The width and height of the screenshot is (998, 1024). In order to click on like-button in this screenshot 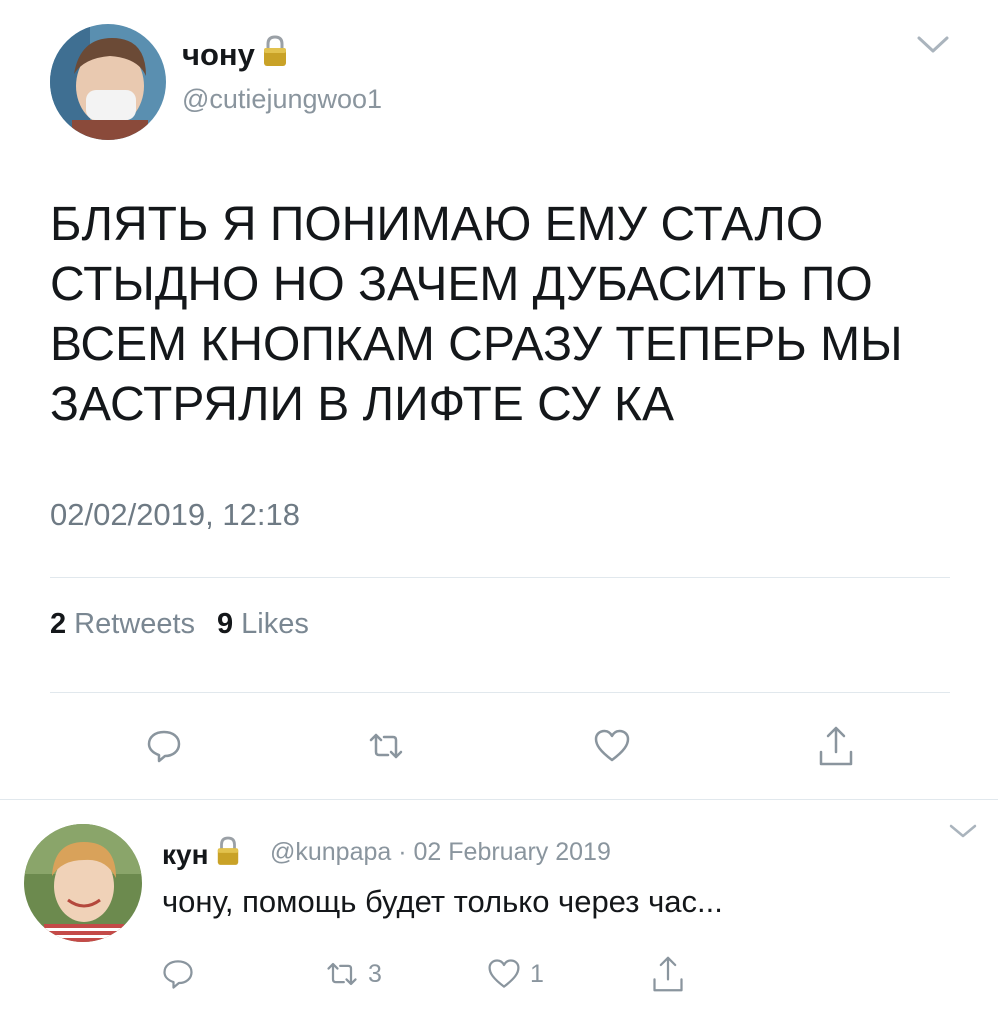, I will do `click(612, 746)`.